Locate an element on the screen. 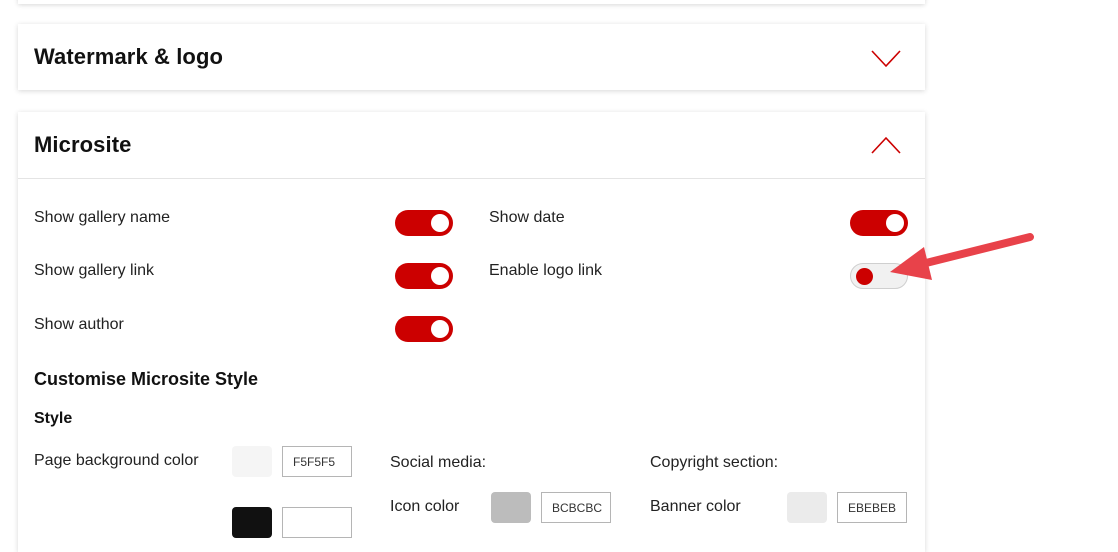 The width and height of the screenshot is (1118, 552). icon-color-swatch is located at coordinates (511, 507).